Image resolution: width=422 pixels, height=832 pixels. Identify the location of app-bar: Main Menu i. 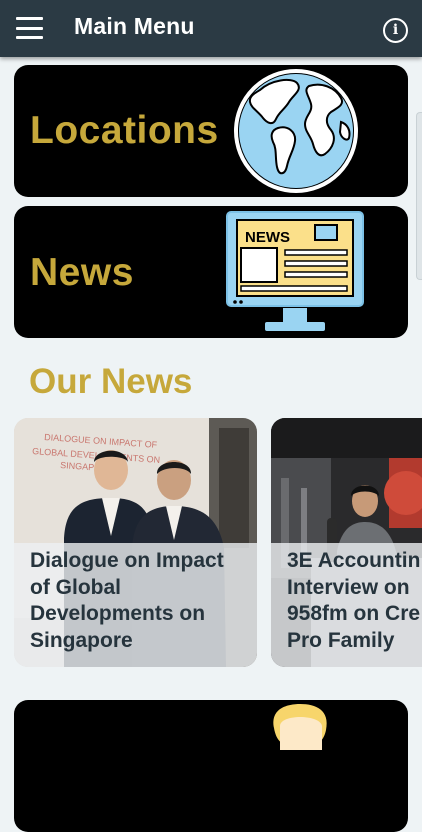
(211, 28).